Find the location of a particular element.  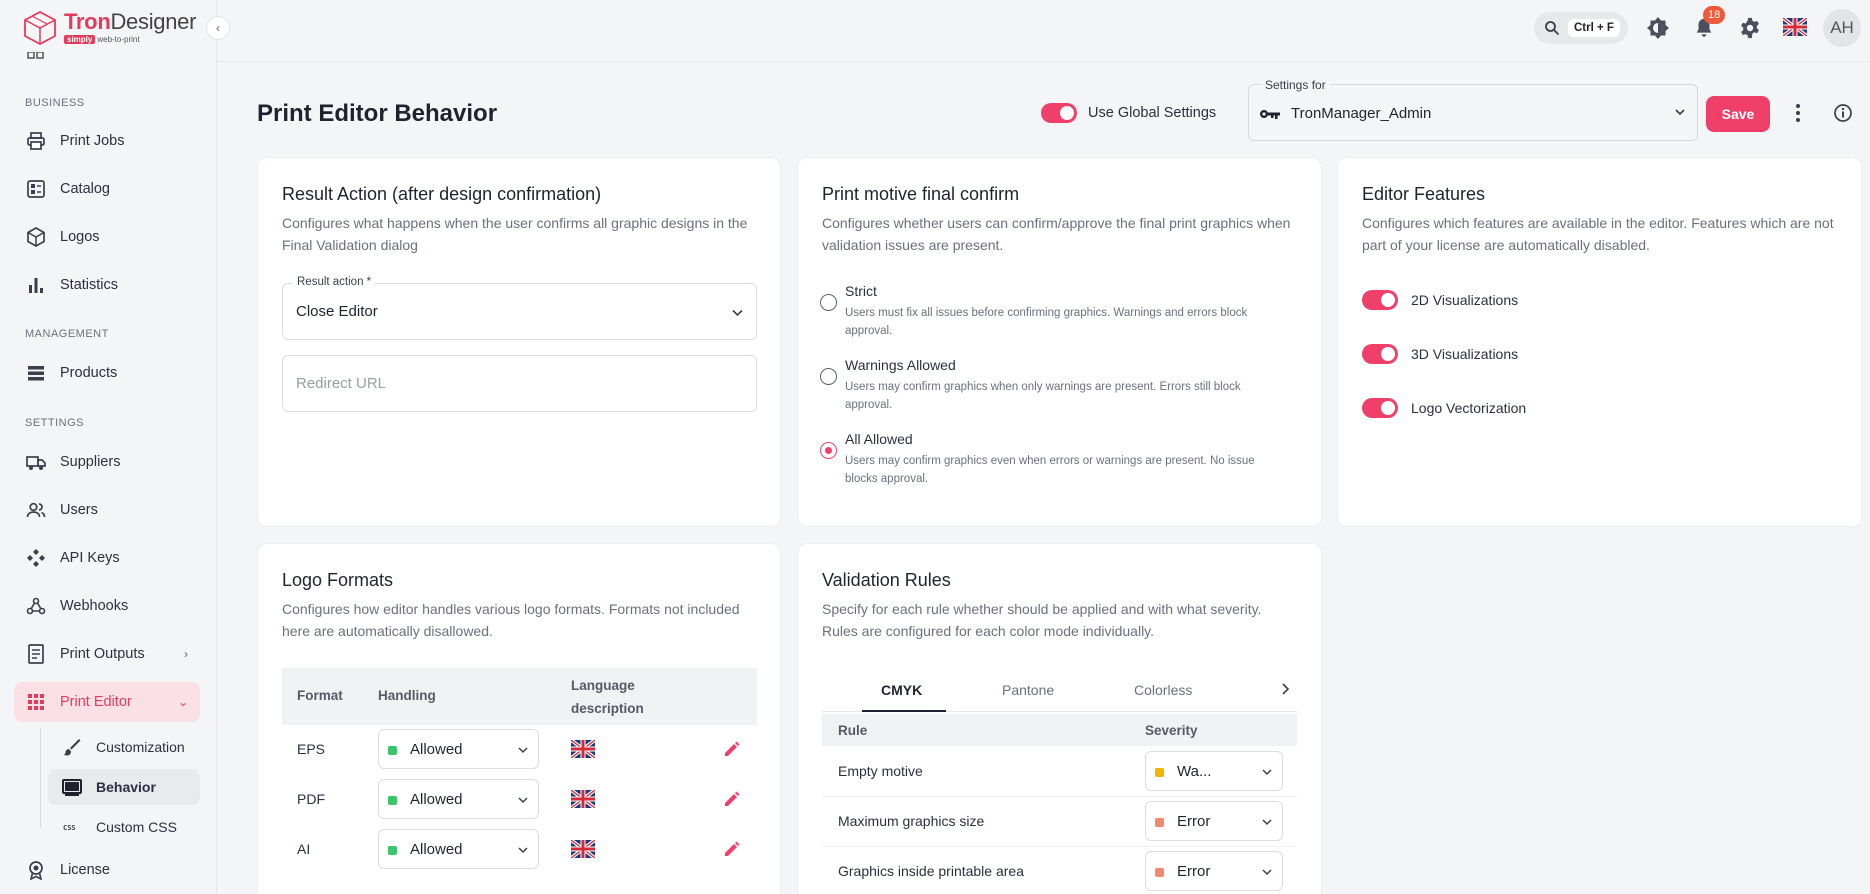

theme-toggle-button is located at coordinates (1658, 28).